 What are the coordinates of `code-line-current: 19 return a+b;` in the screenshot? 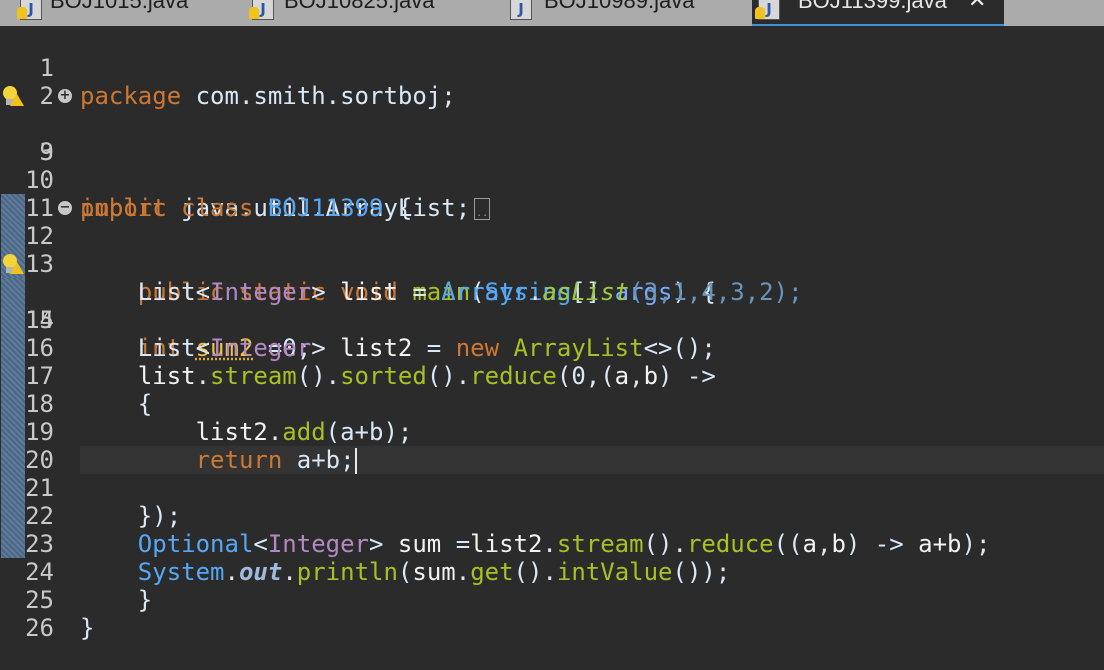 It's located at (552, 432).